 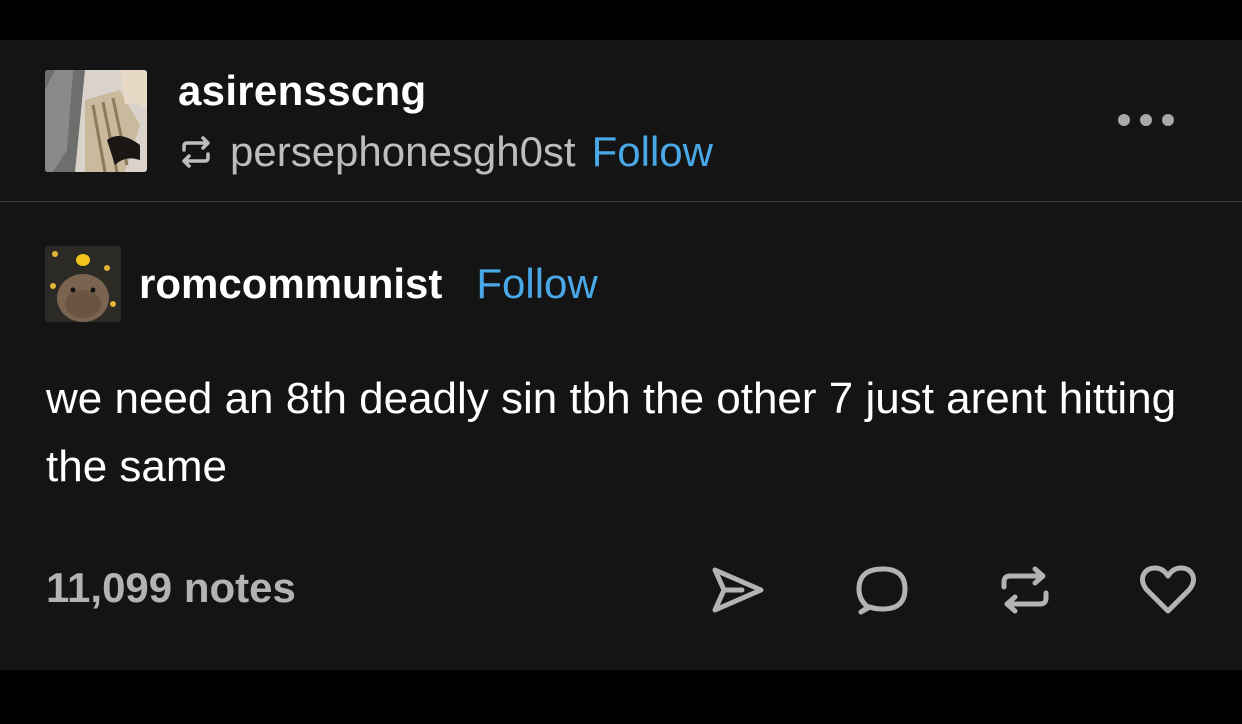 I want to click on like-button, so click(x=1168, y=590).